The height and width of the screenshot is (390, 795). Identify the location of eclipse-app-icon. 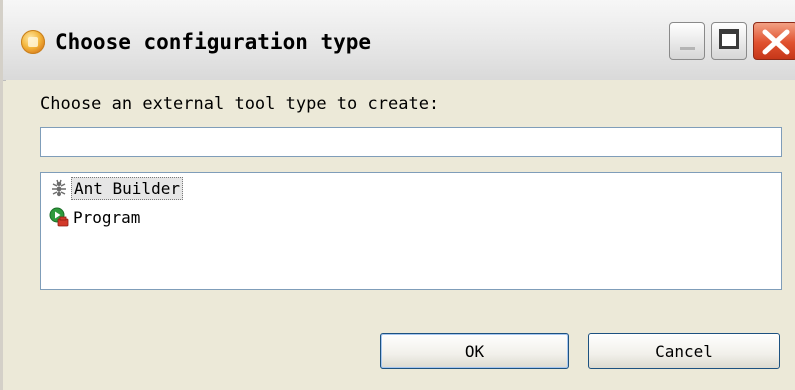
(33, 42).